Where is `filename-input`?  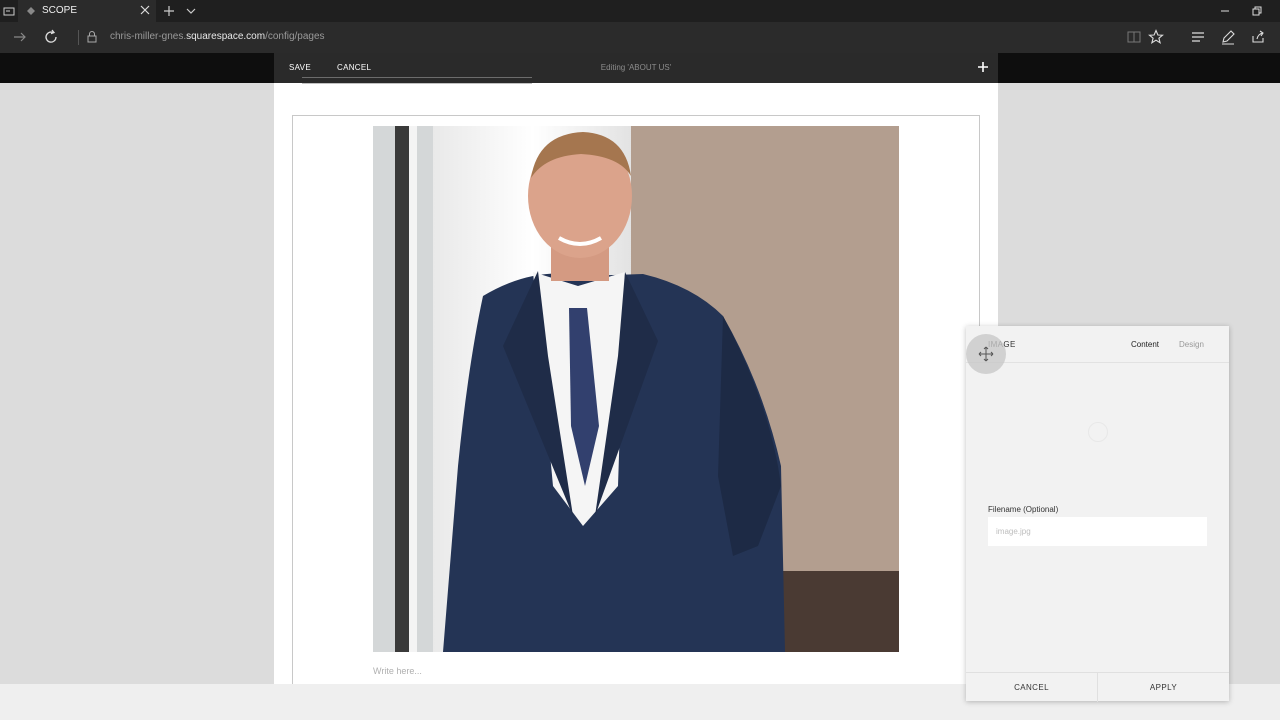
filename-input is located at coordinates (1097, 531).